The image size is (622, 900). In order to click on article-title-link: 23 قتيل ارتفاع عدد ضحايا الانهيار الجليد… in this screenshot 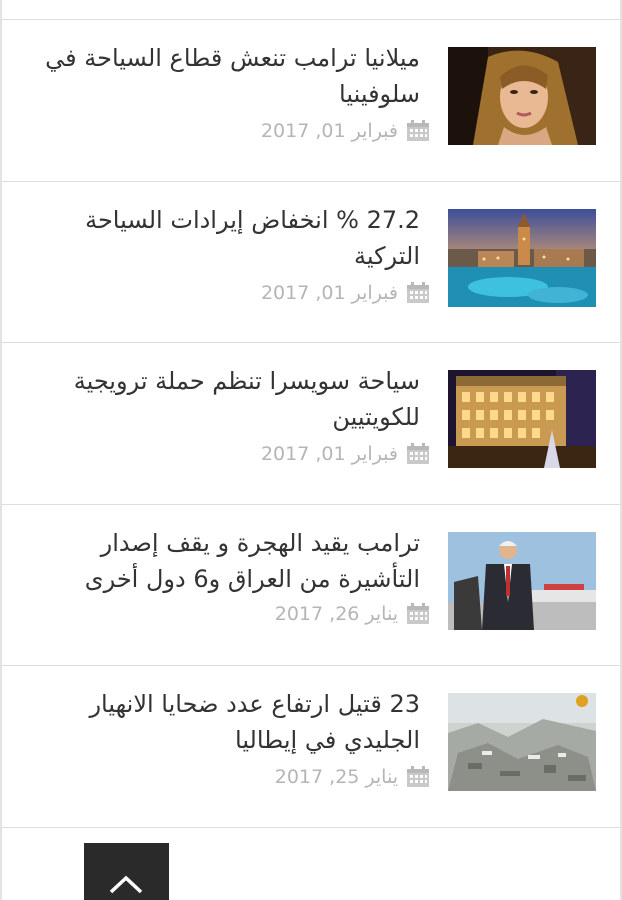, I will do `click(222, 722)`.